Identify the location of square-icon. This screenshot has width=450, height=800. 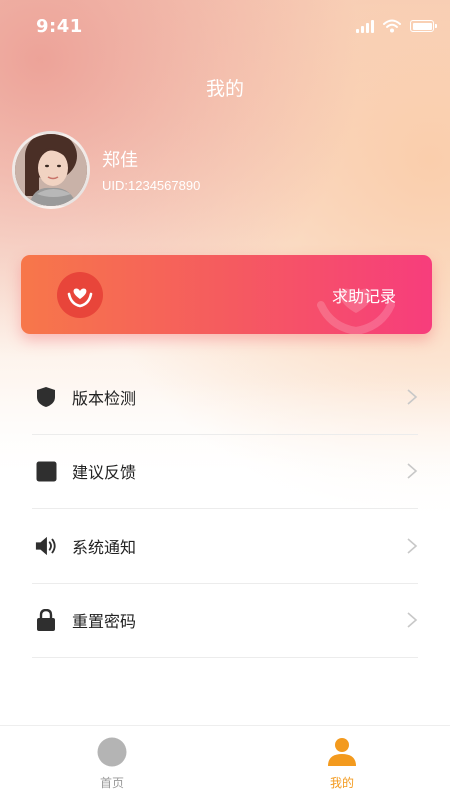
(46, 471).